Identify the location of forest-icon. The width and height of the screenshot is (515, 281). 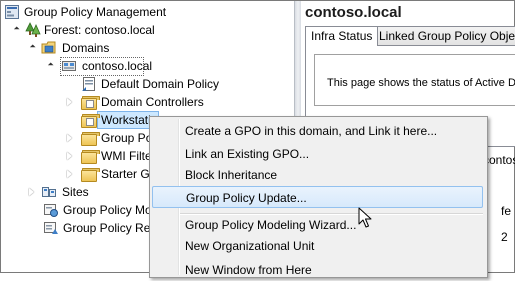
(33, 29).